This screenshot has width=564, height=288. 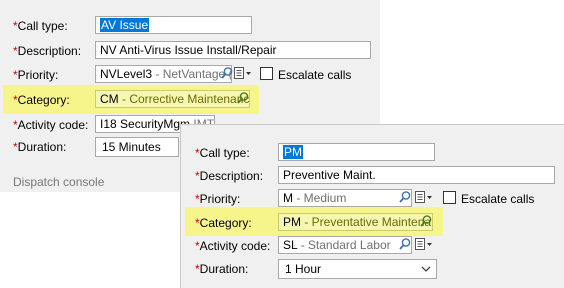 I want to click on duration-dropdown: 15 Minutes, so click(x=137, y=147).